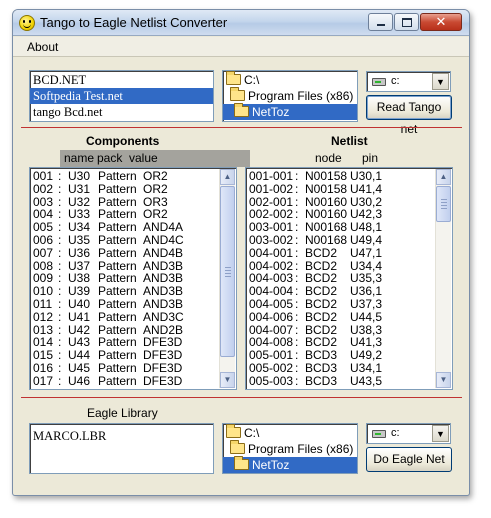 The width and height of the screenshot is (491, 518). What do you see at coordinates (133, 367) in the screenshot?
I see `table-row: 016: U45 Pattern DFE3D` at bounding box center [133, 367].